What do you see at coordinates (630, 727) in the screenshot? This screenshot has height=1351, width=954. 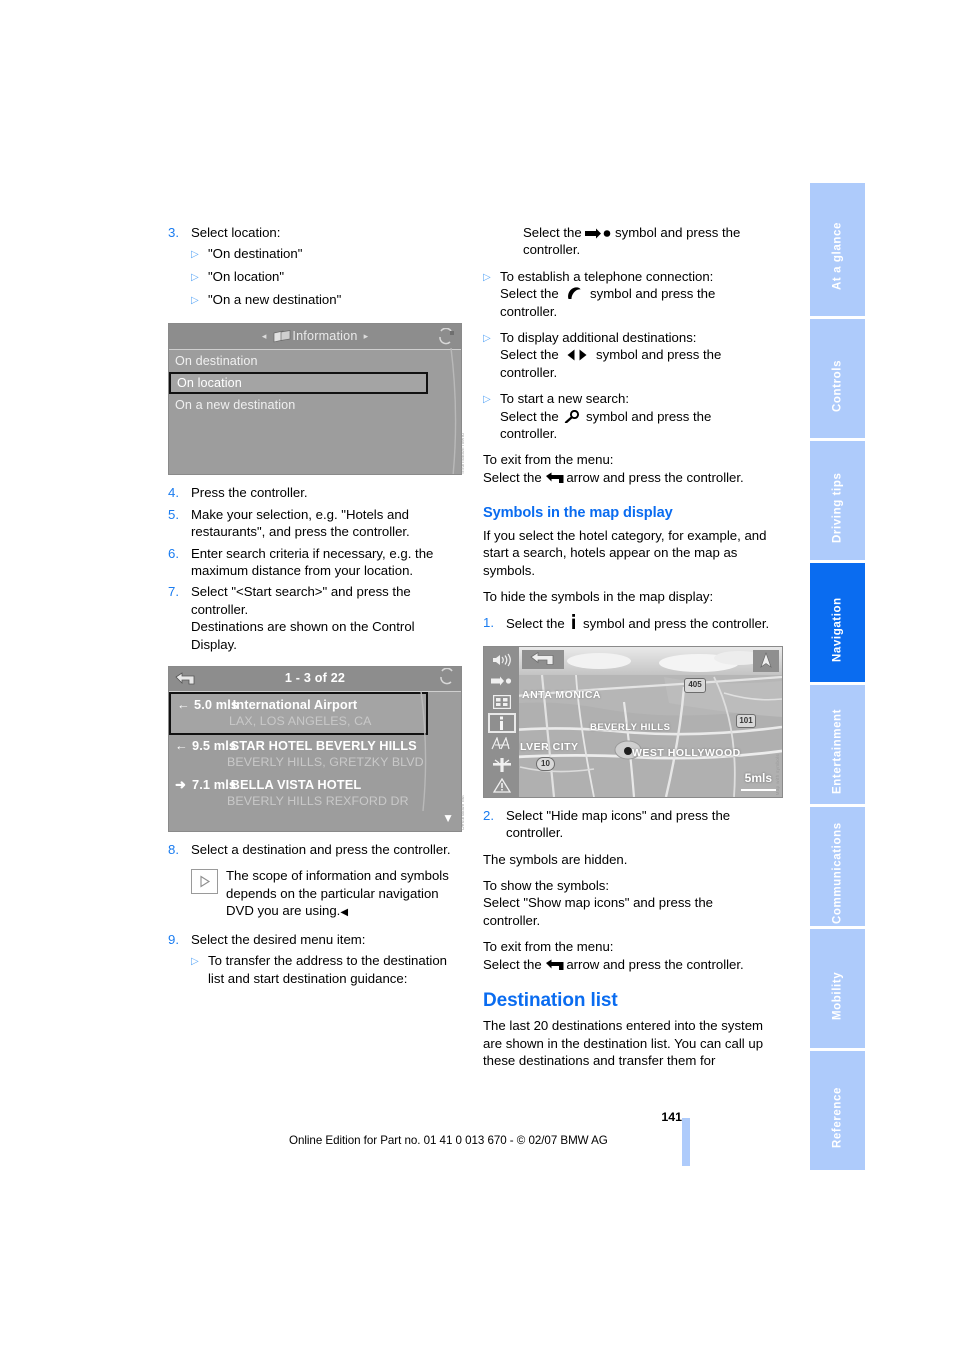 I see `map-label-beverly-hills: BEVERLY HILLS` at bounding box center [630, 727].